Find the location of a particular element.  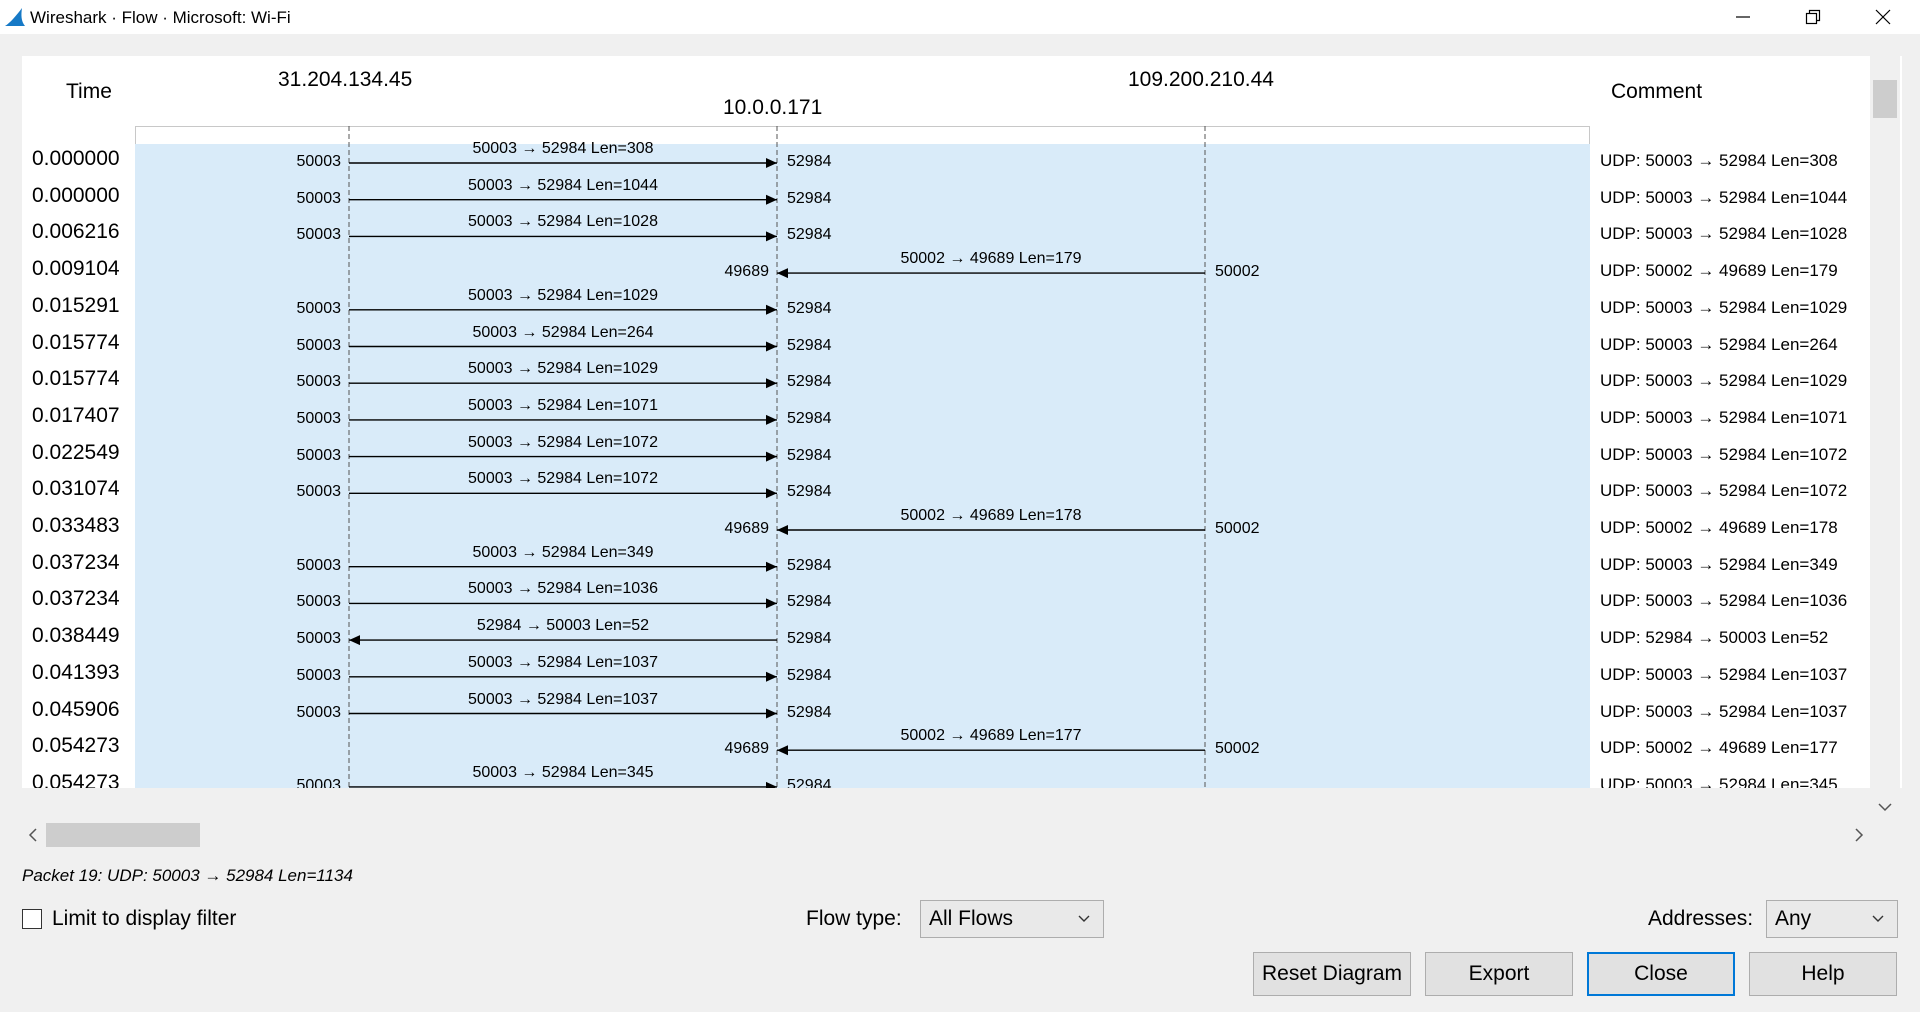

limit-to-display-filter-checkbox is located at coordinates (32, 919).